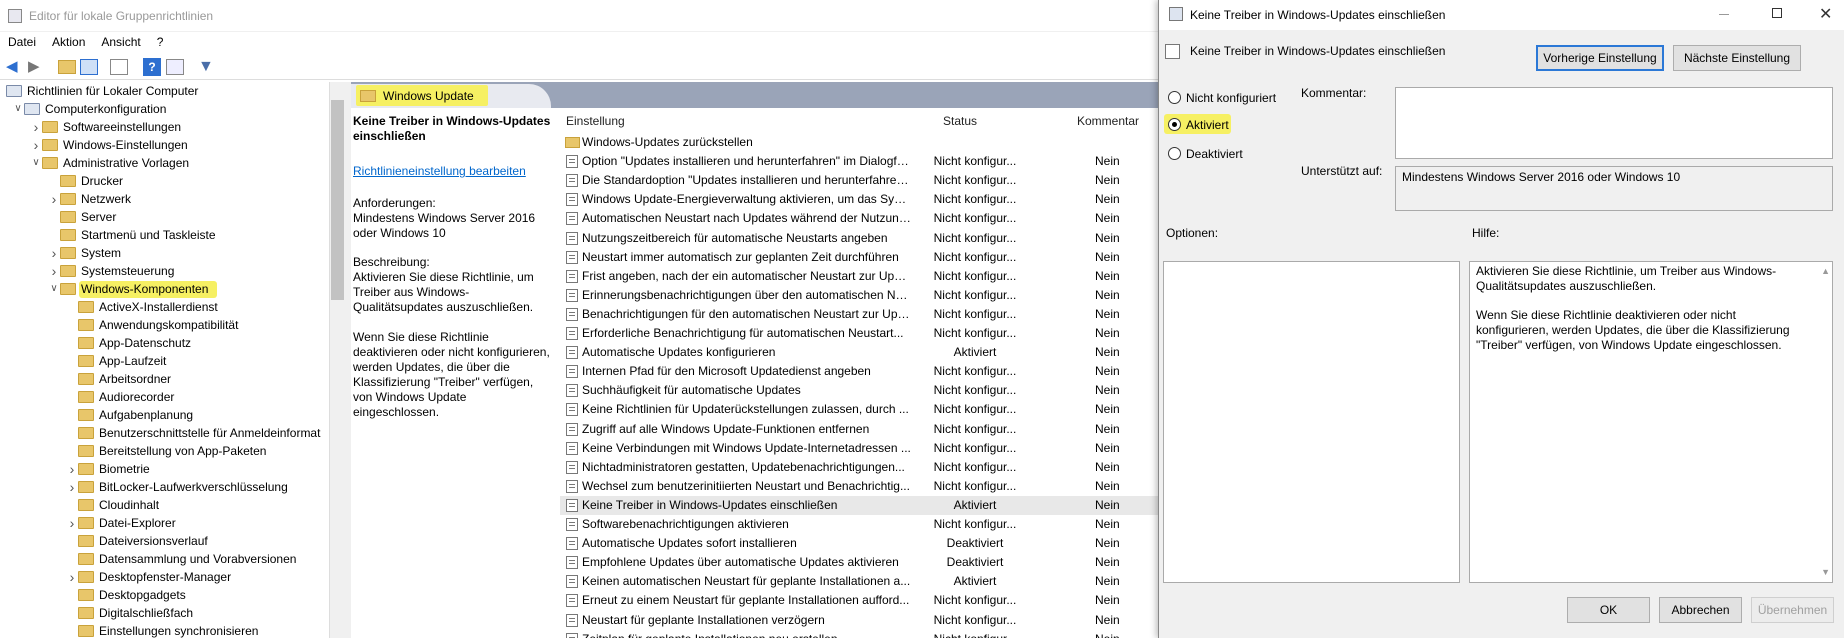 This screenshot has height=638, width=1844. What do you see at coordinates (1700, 610) in the screenshot?
I see `cancel-button: Abbrechen` at bounding box center [1700, 610].